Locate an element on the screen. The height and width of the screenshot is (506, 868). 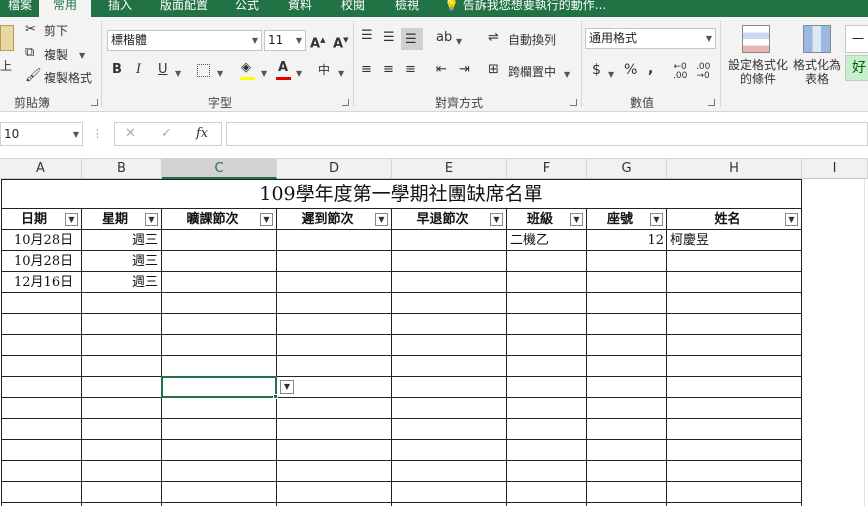
enter-icon: ✓ is located at coordinates (166, 134).